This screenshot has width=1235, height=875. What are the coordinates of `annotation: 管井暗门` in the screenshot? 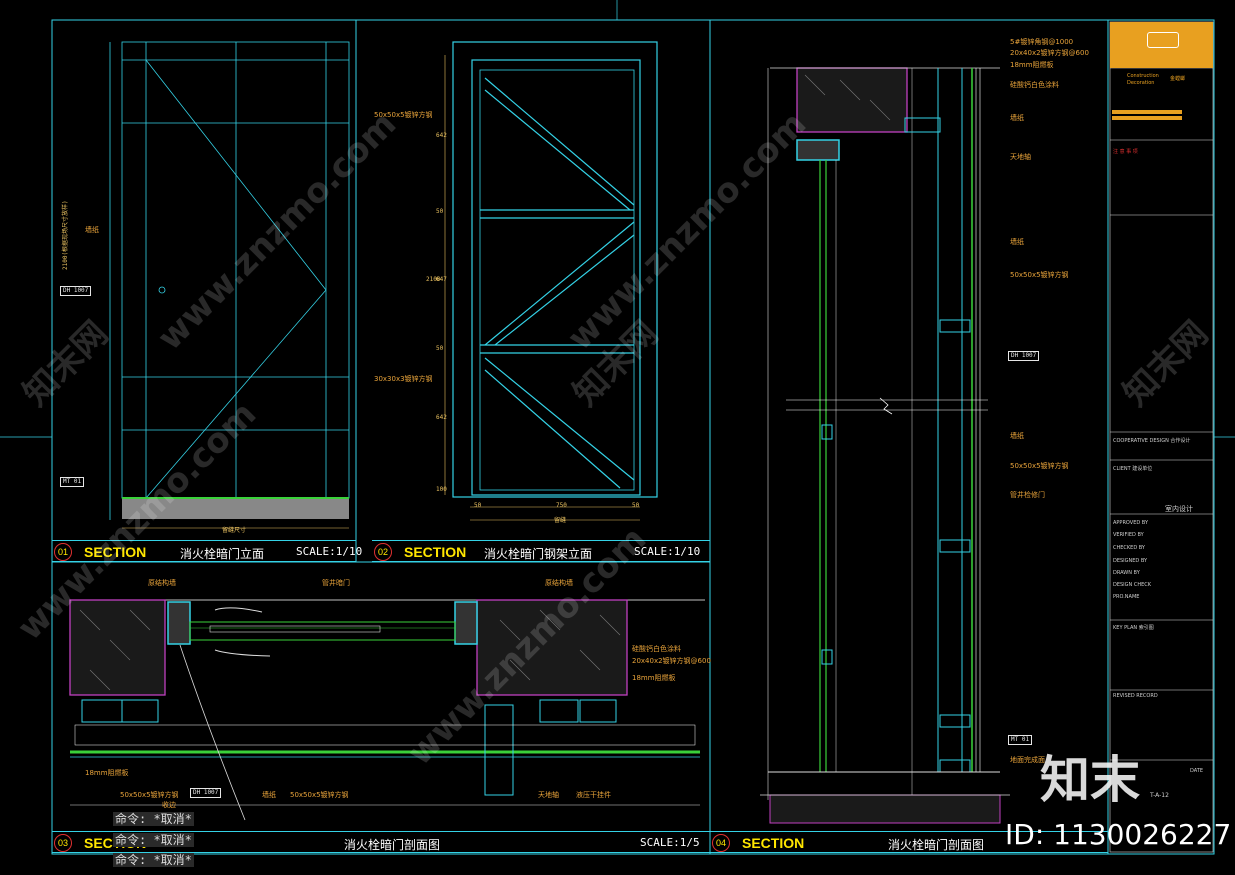 It's located at (336, 583).